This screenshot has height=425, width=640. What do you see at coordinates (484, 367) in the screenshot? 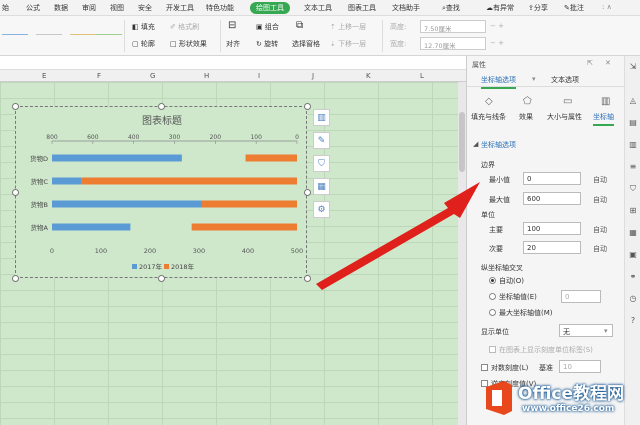
I see `log-scale-checkbox` at bounding box center [484, 367].